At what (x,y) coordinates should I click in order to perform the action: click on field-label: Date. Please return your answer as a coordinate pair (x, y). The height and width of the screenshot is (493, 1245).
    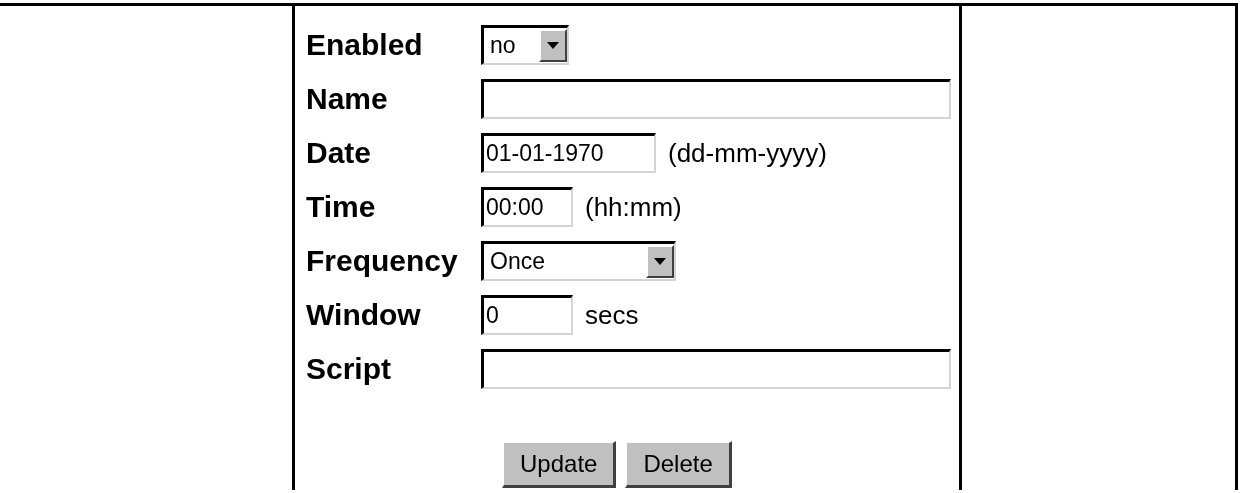
    Looking at the image, I should click on (339, 153).